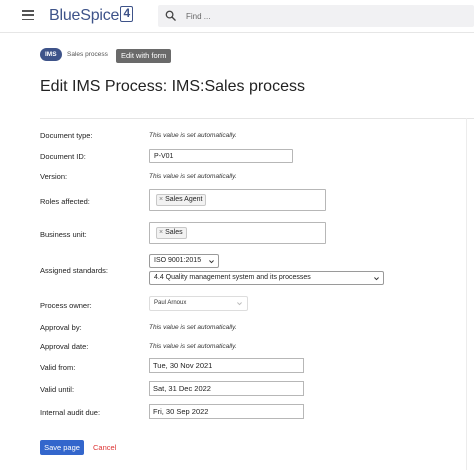  What do you see at coordinates (64, 346) in the screenshot?
I see `approval-date-label: Approval date:` at bounding box center [64, 346].